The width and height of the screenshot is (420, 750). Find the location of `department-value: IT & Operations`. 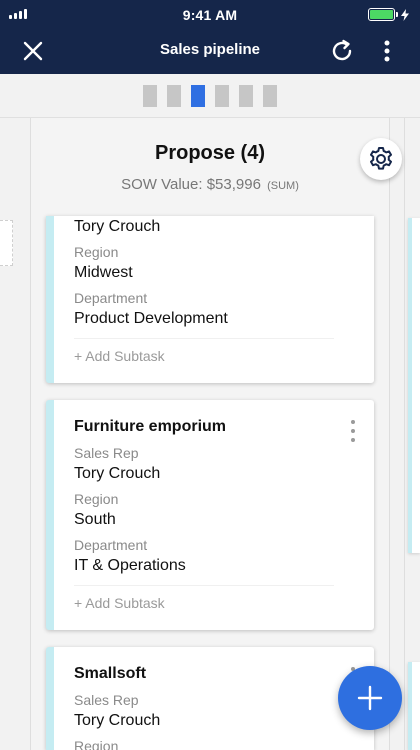

department-value: IT & Operations is located at coordinates (130, 565).